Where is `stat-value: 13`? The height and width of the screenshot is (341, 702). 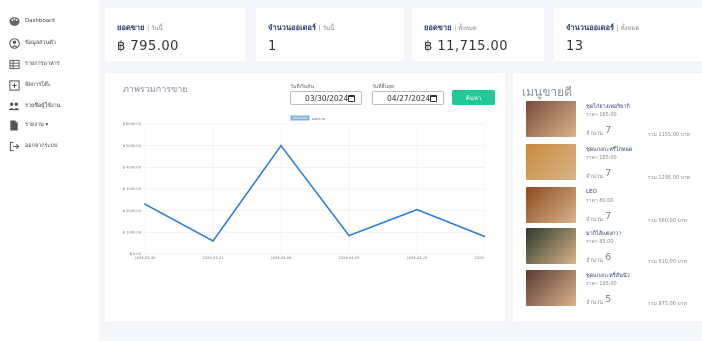 stat-value: 13 is located at coordinates (575, 46).